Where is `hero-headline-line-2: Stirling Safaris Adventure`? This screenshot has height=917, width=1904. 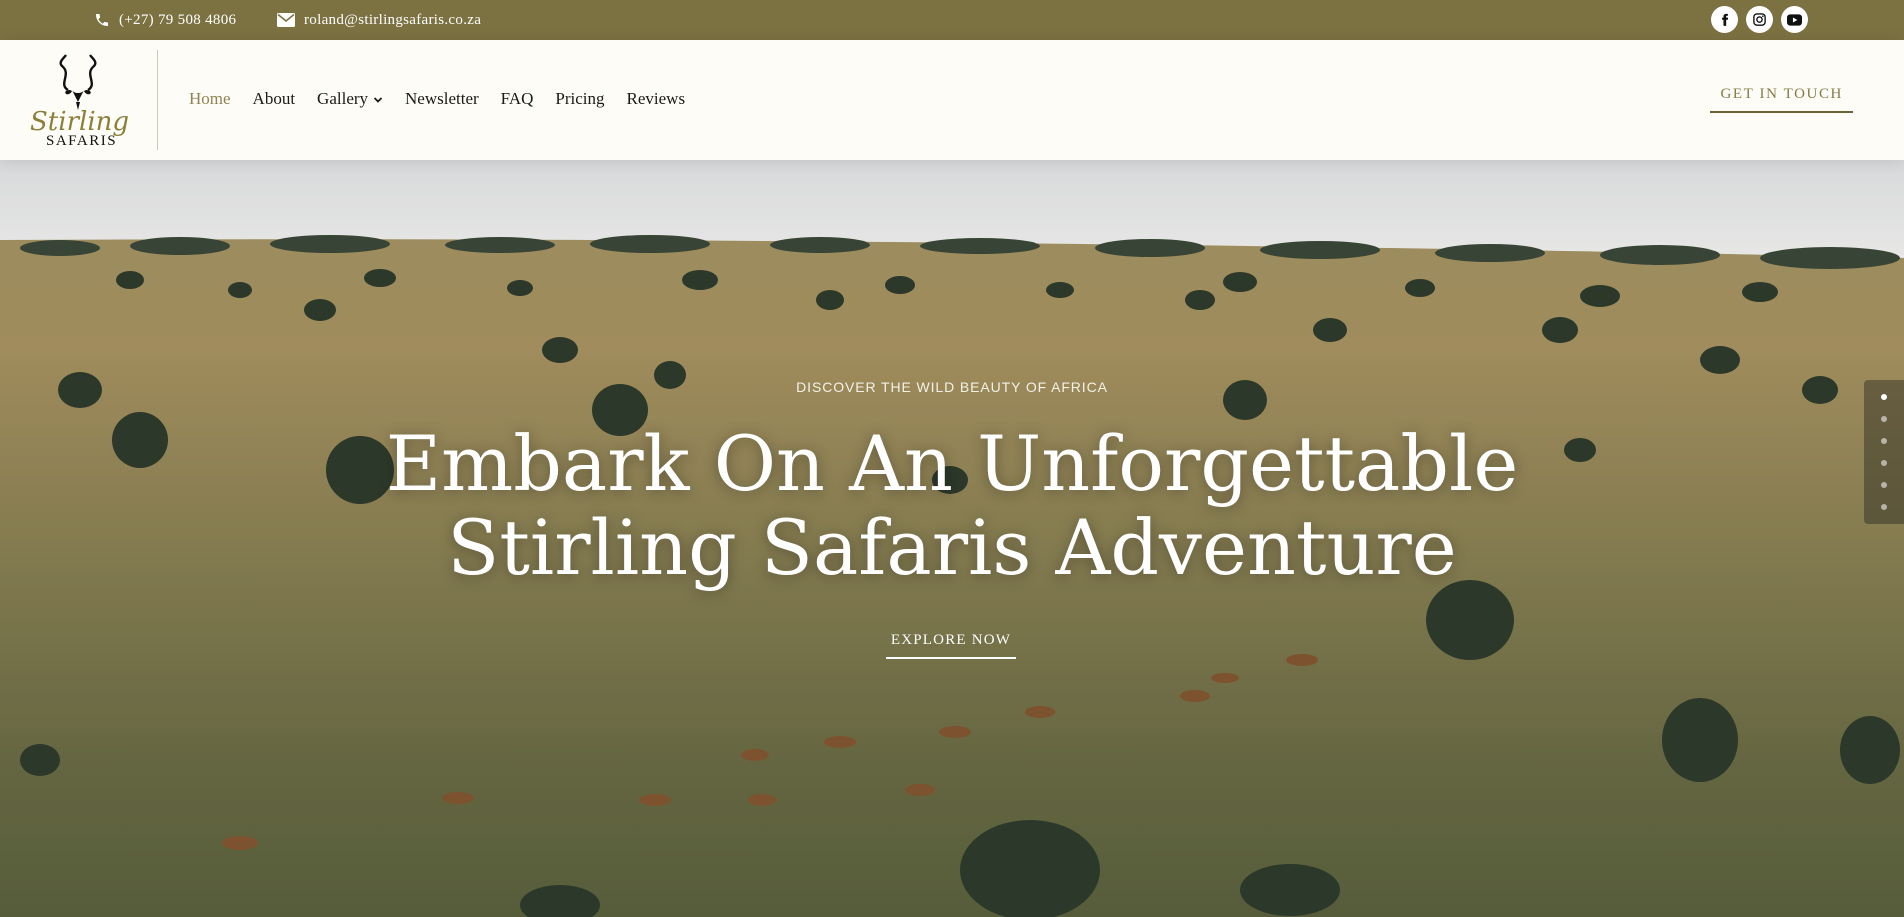
hero-headline-line-2: Stirling Safaris Adventure is located at coordinates (952, 547).